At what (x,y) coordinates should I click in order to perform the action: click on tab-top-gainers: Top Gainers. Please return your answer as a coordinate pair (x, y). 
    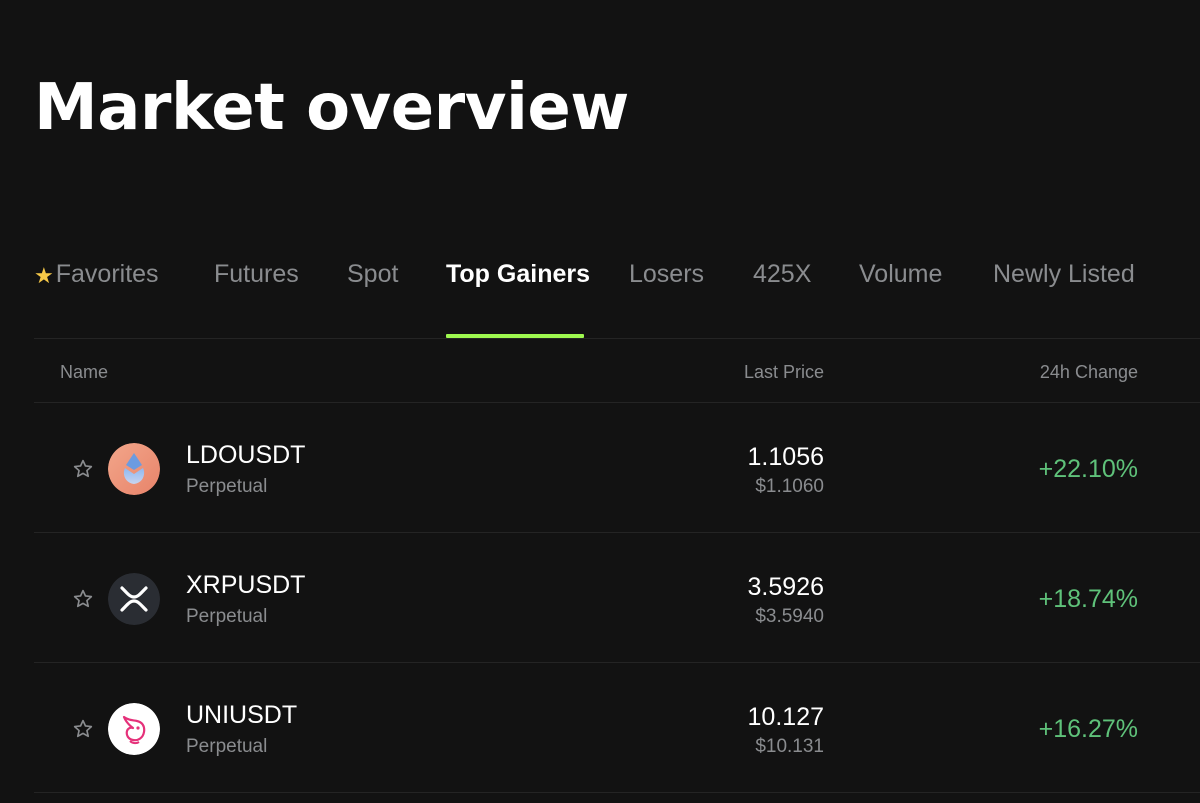
    Looking at the image, I should click on (518, 299).